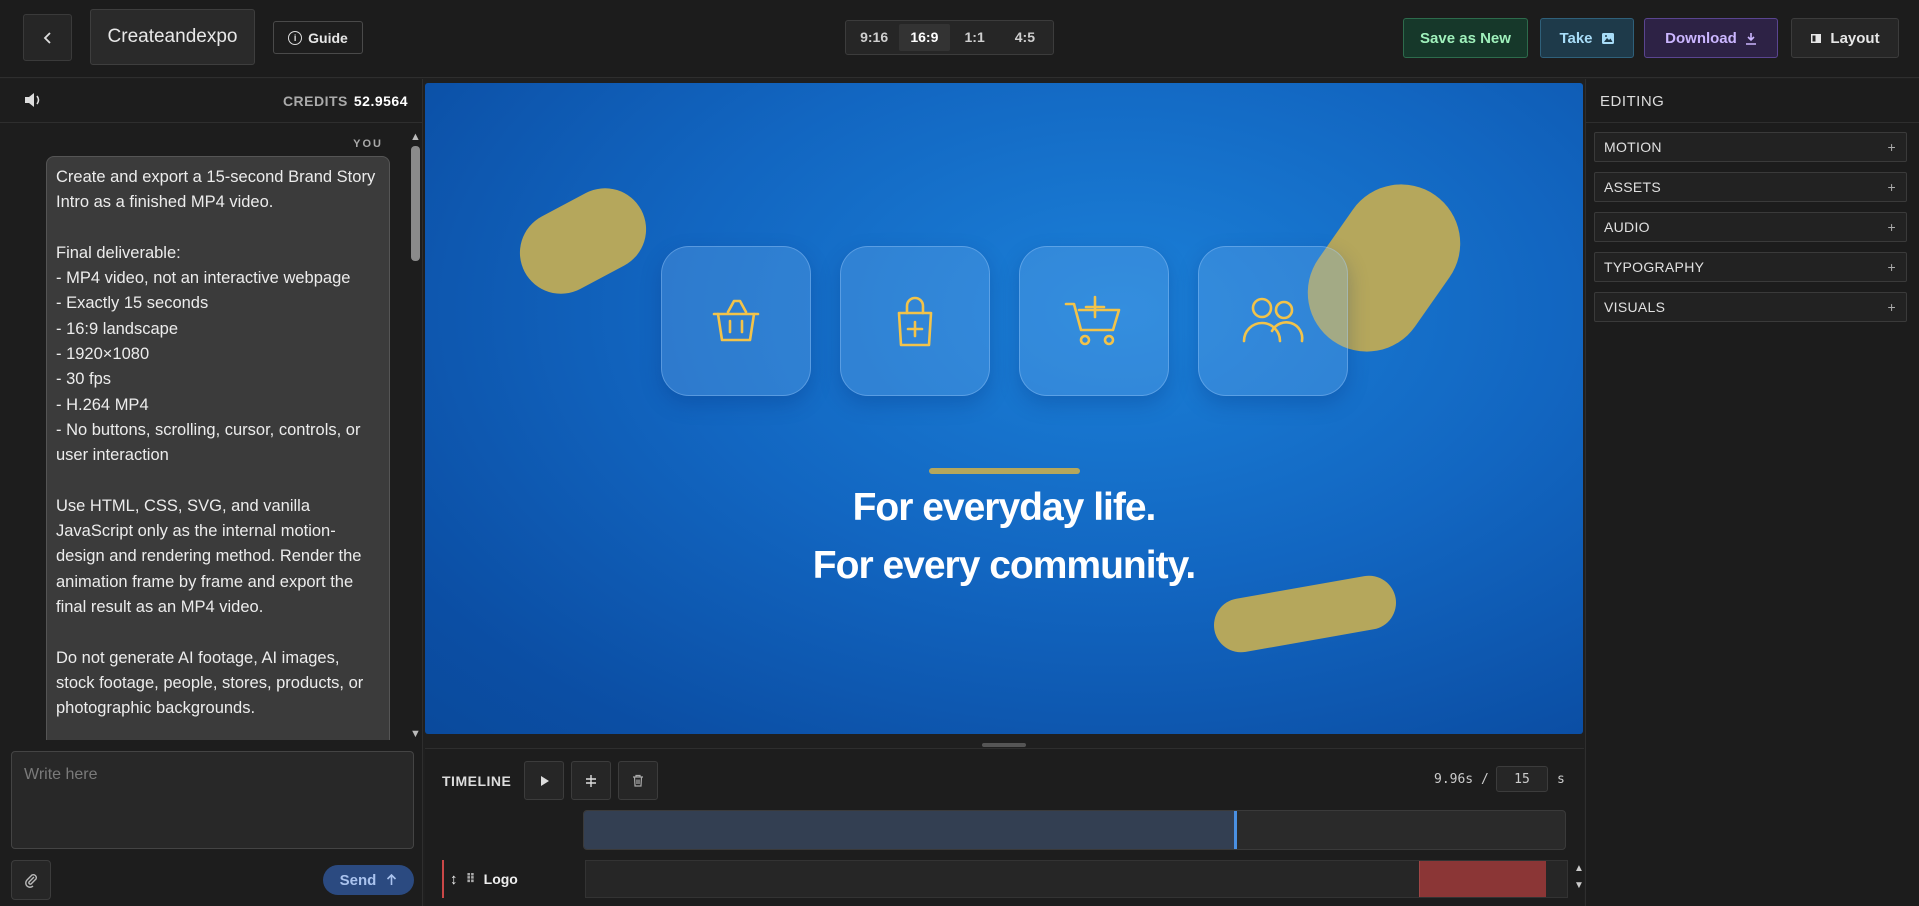 Image resolution: width=1919 pixels, height=906 pixels. Describe the element at coordinates (212, 800) in the screenshot. I see `message-input: Write here` at that location.